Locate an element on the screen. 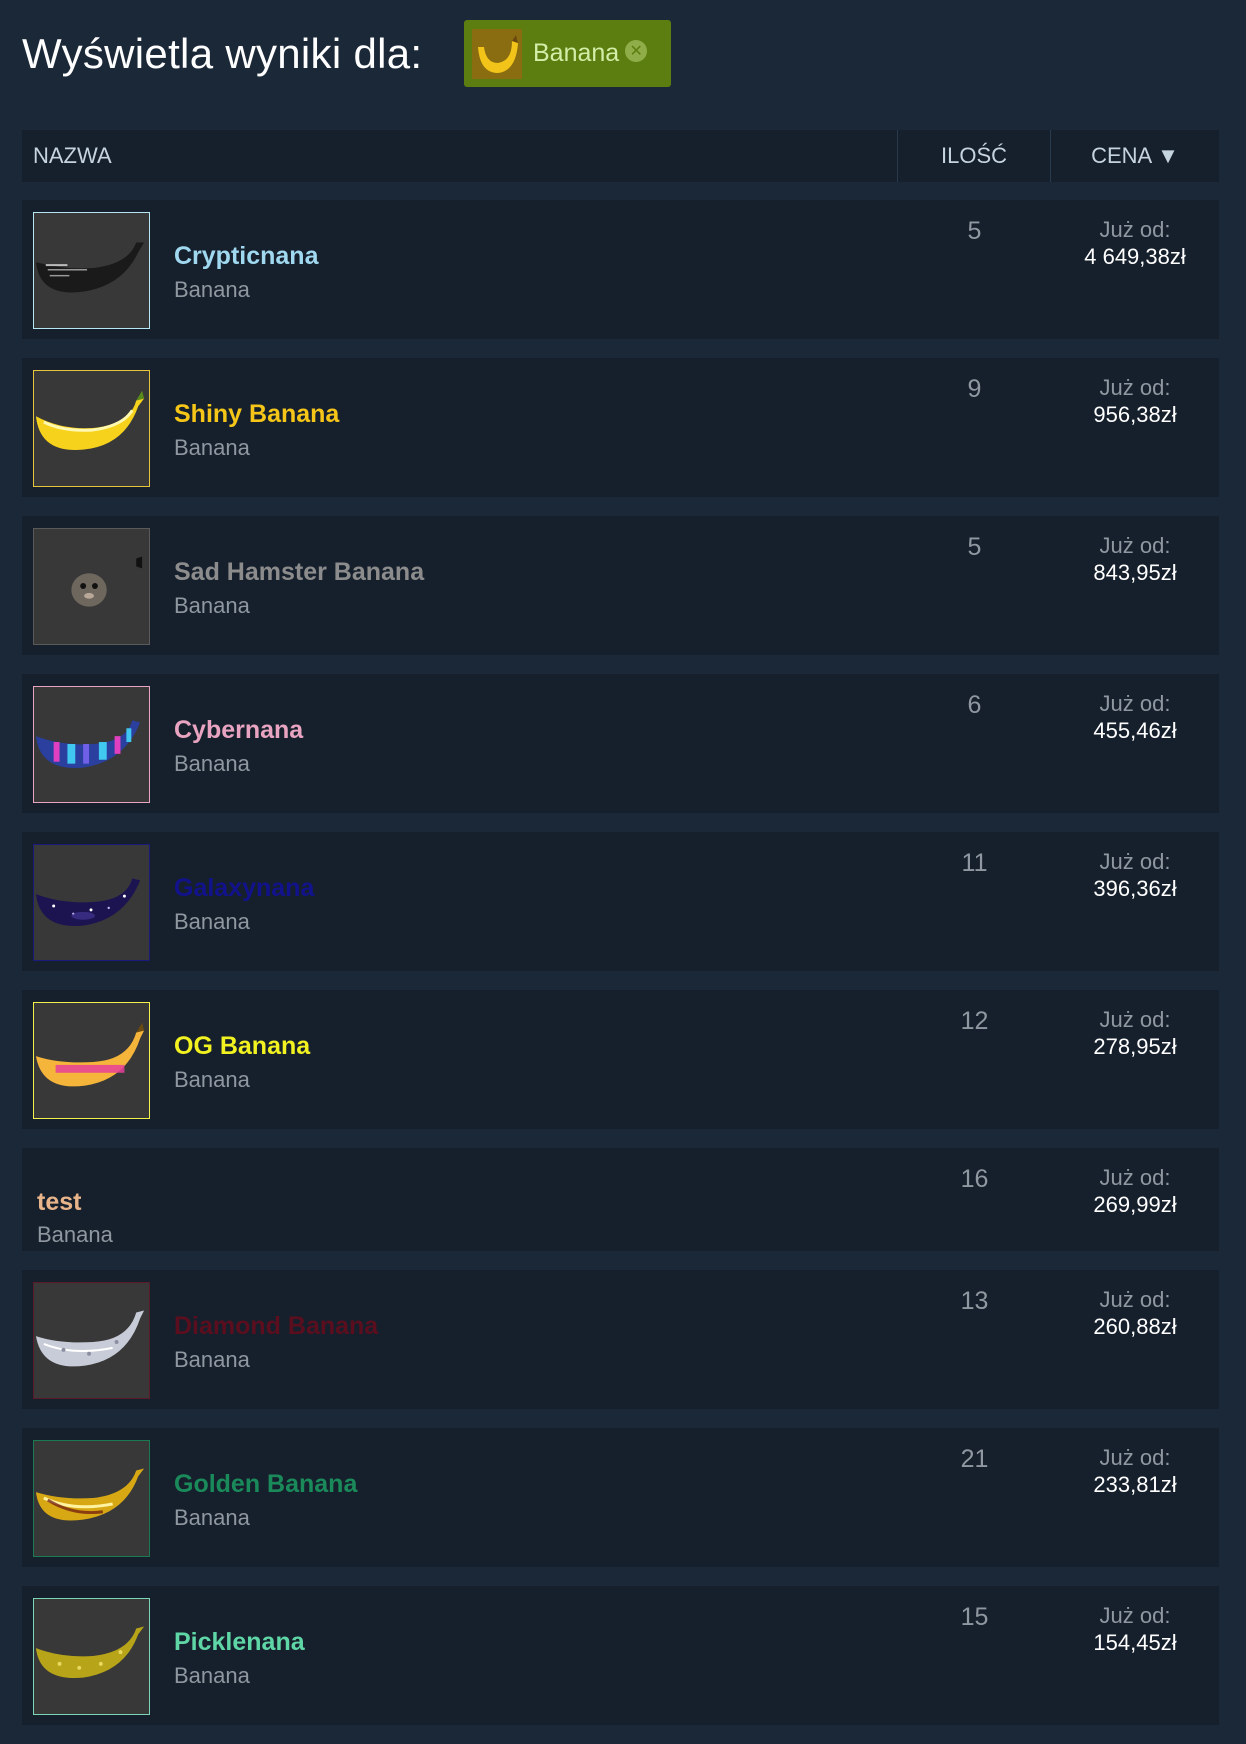 The height and width of the screenshot is (1744, 1246). listing-row: Shiny Banana Banana 9 Już od: 956,38zł is located at coordinates (620, 427).